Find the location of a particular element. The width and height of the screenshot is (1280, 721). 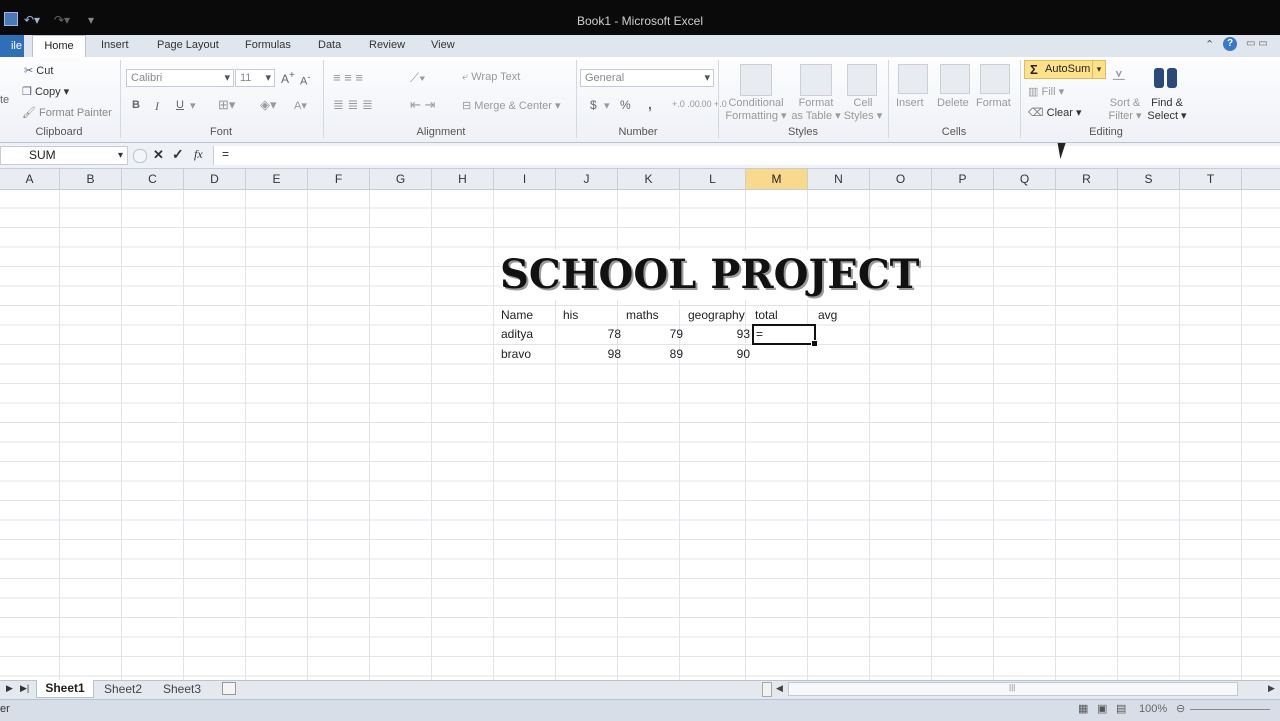

header-avg: avg is located at coordinates (827, 315).